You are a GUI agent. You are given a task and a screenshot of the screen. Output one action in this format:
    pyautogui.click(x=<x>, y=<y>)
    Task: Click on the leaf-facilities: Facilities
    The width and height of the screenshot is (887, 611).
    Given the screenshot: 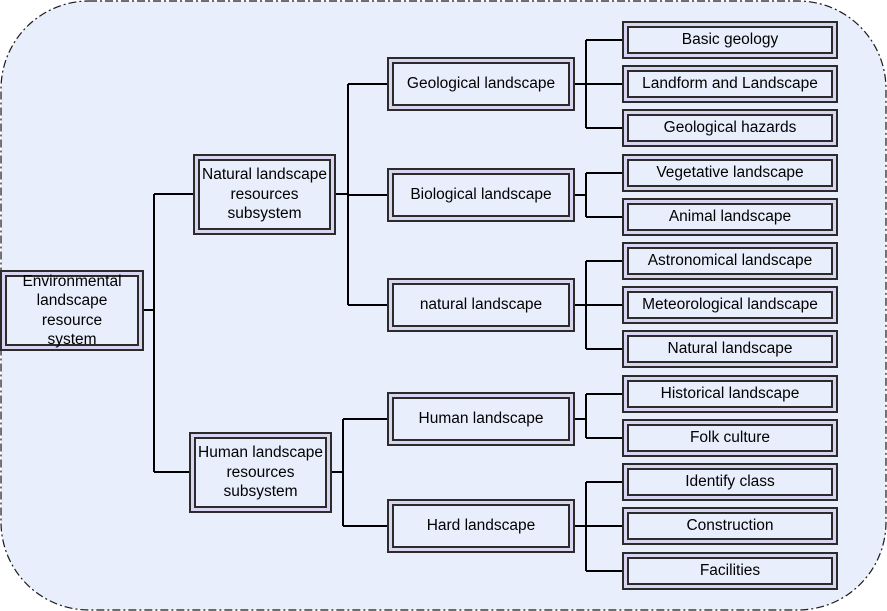 What is the action you would take?
    pyautogui.click(x=730, y=571)
    